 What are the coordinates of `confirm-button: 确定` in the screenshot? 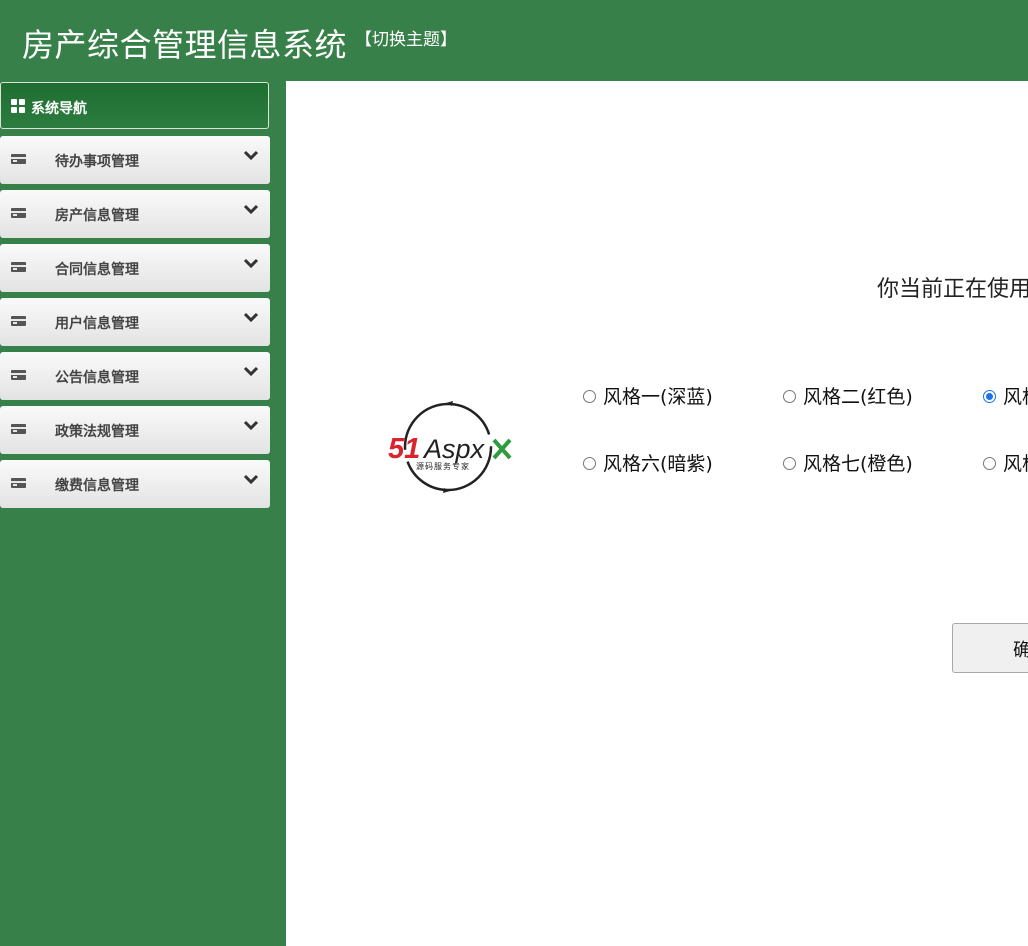 It's located at (990, 648).